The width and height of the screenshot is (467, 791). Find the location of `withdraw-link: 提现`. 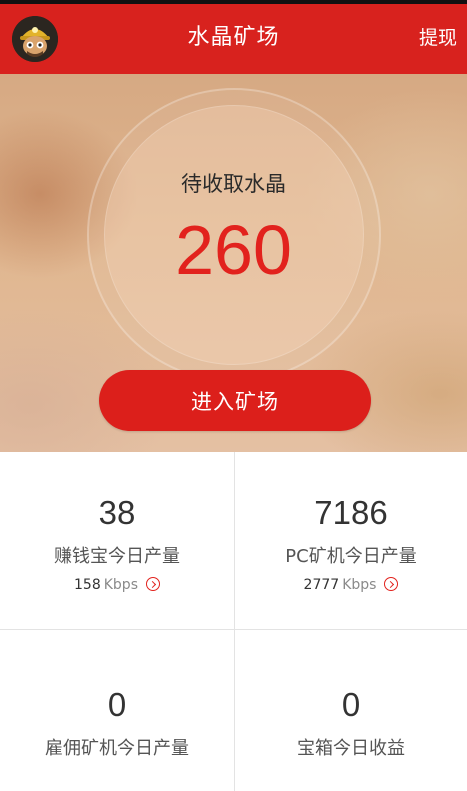

withdraw-link: 提现 is located at coordinates (438, 39).